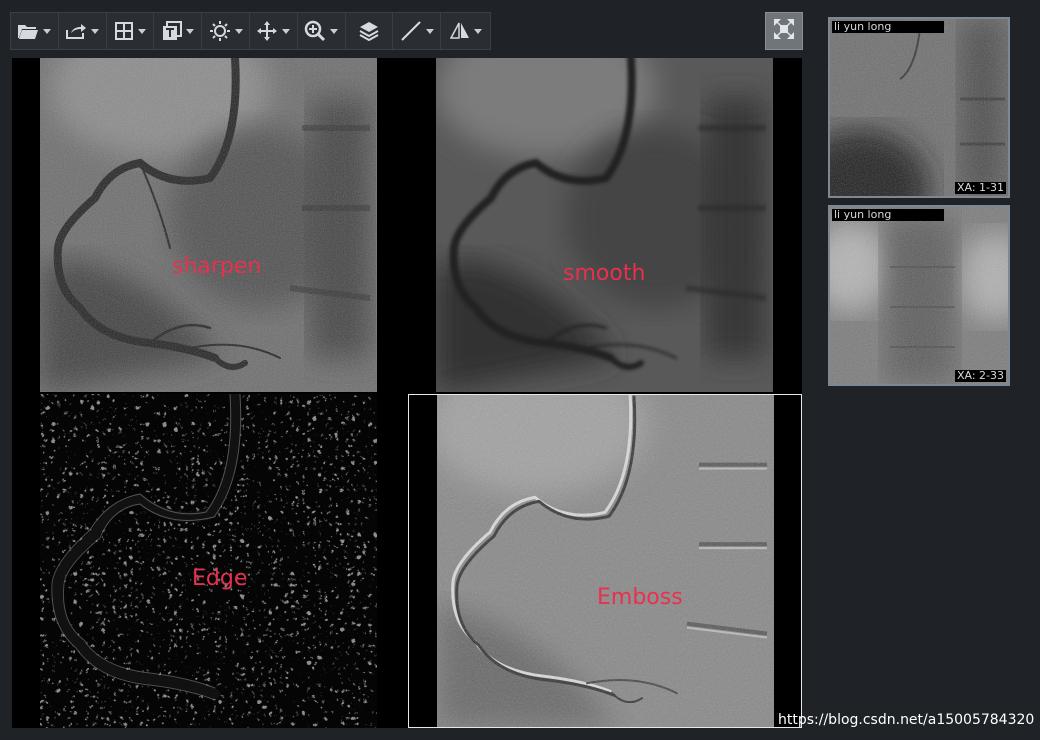 The image size is (1040, 740). I want to click on watermark-url: https://blog.csdn.net/a15005784320, so click(906, 720).